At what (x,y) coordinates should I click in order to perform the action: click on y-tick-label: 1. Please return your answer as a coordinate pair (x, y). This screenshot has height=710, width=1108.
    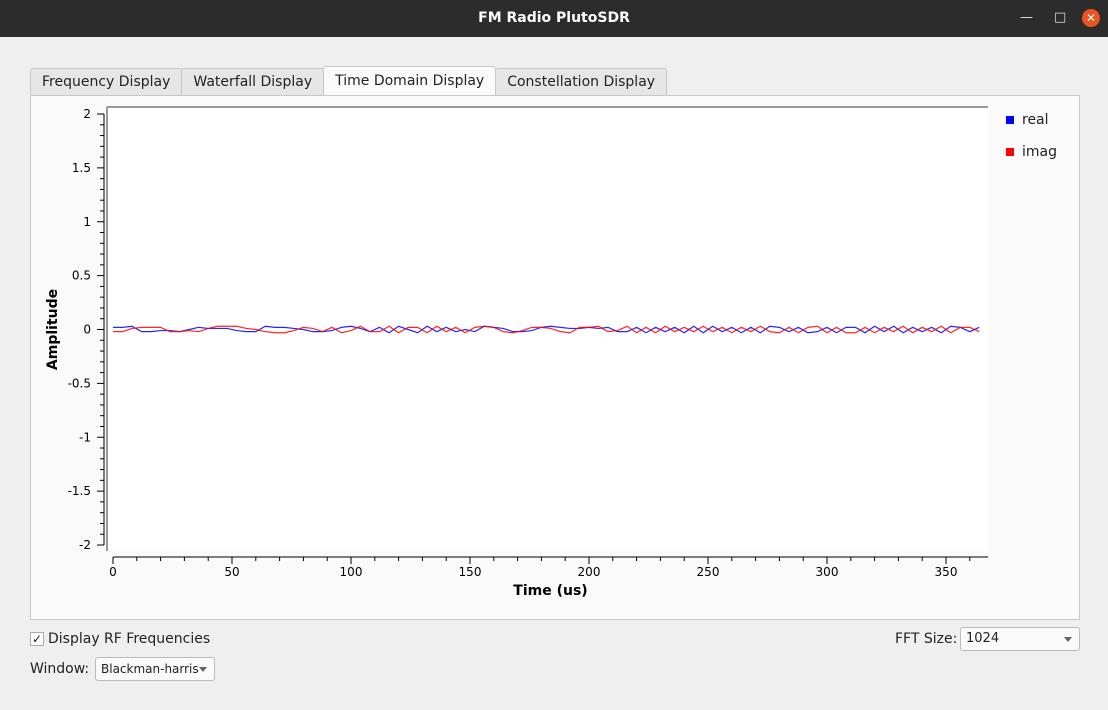
    Looking at the image, I should click on (87, 222).